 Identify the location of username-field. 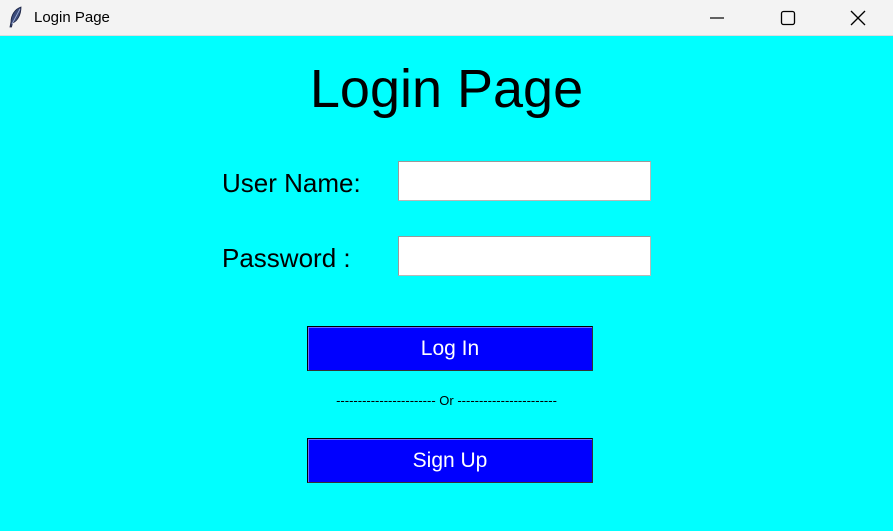
(524, 181).